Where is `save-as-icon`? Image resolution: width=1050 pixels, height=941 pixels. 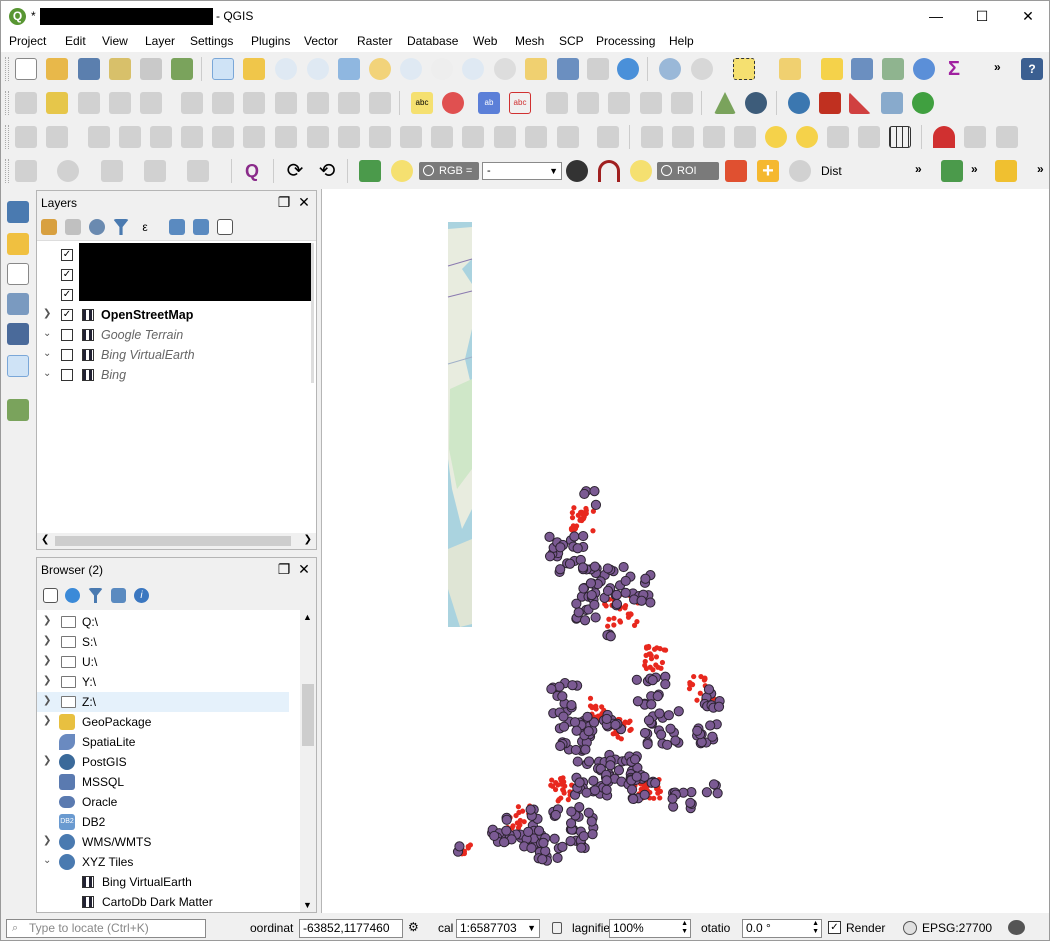
save-as-icon is located at coordinates (120, 69).